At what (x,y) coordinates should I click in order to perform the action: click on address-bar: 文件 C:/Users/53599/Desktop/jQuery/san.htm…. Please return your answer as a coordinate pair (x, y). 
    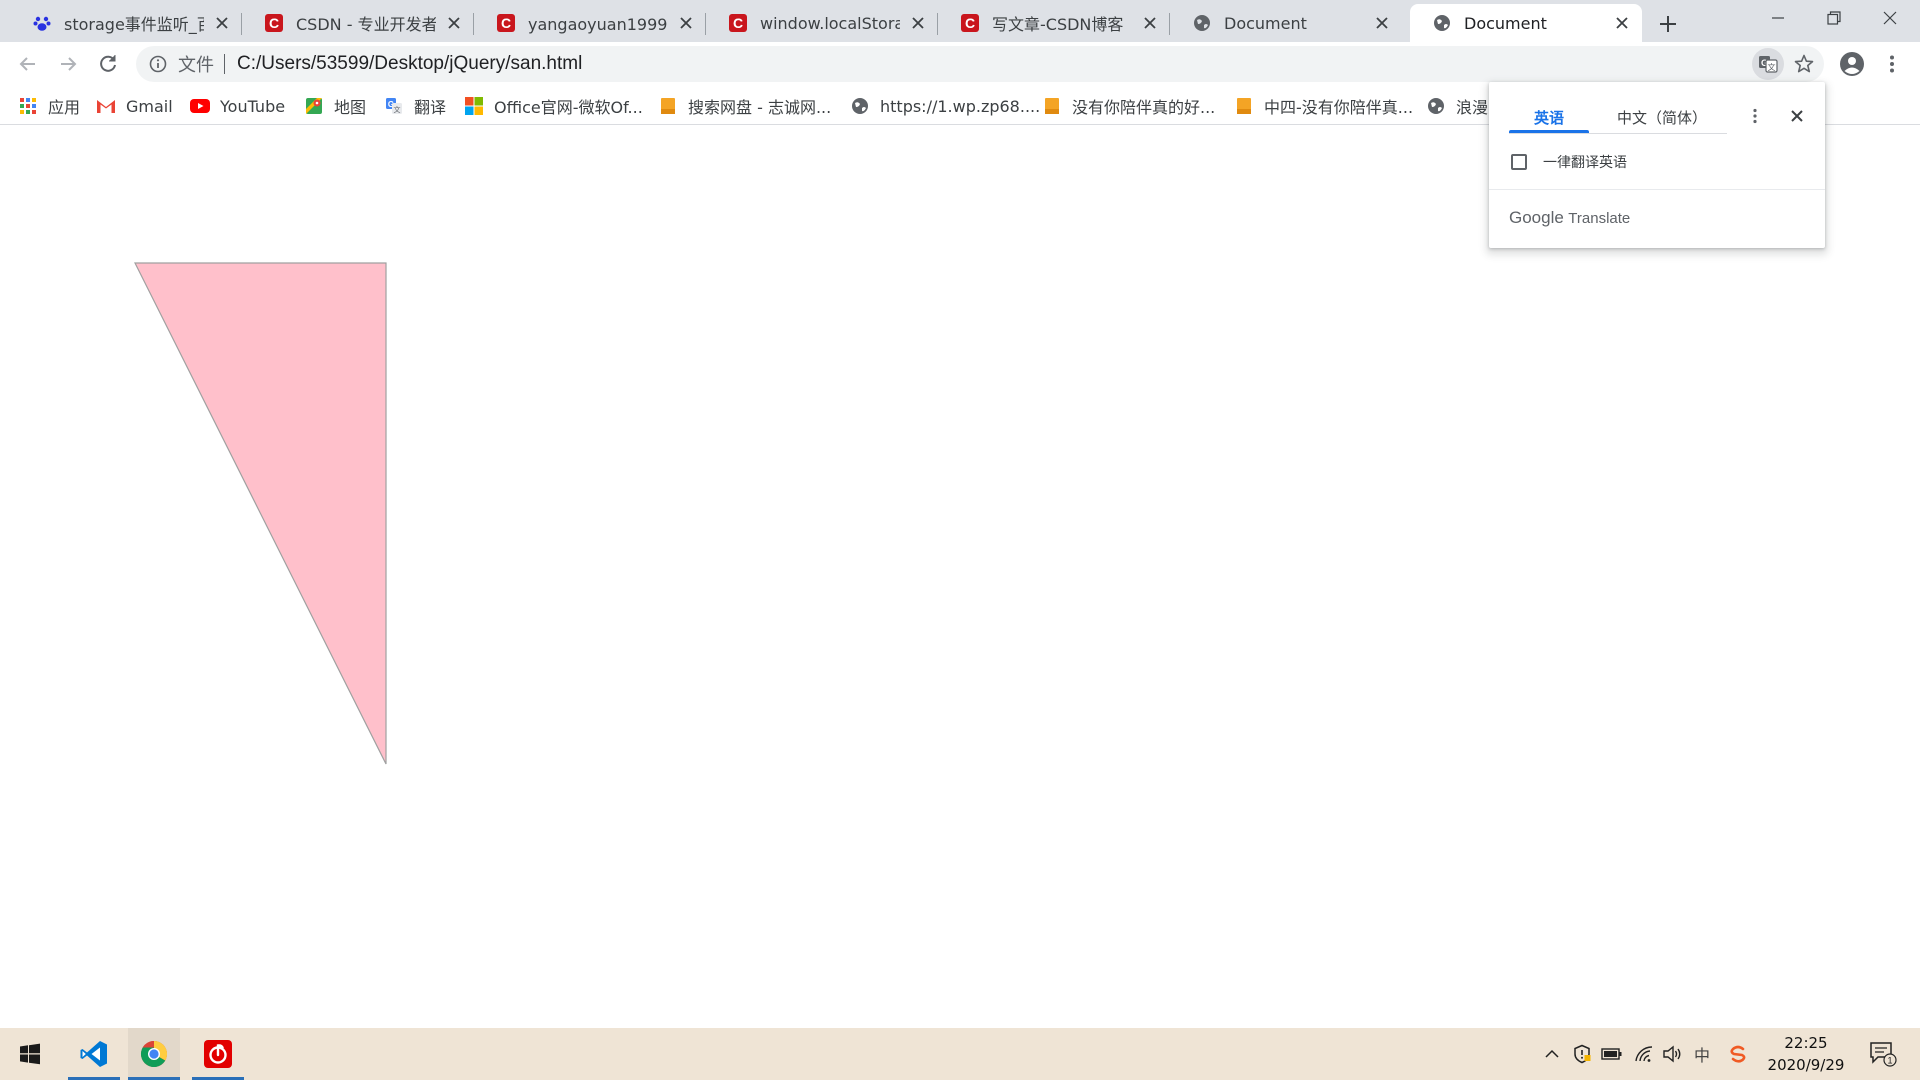
    Looking at the image, I should click on (980, 64).